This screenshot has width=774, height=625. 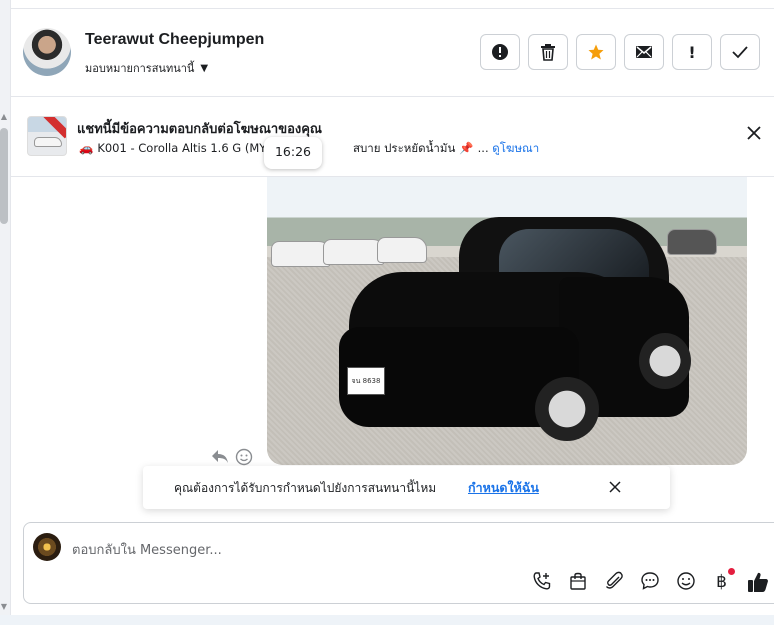 I want to click on shopping-bag-icon, so click(x=577, y=581).